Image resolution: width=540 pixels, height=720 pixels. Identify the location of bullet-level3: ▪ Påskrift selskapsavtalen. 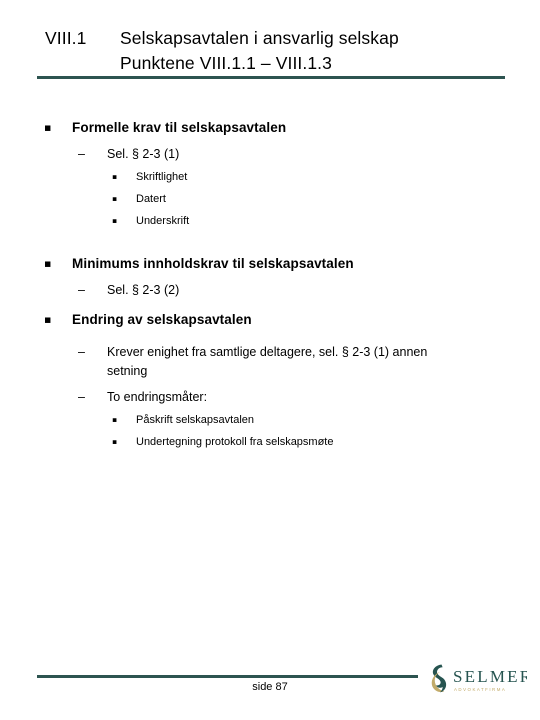
(270, 420).